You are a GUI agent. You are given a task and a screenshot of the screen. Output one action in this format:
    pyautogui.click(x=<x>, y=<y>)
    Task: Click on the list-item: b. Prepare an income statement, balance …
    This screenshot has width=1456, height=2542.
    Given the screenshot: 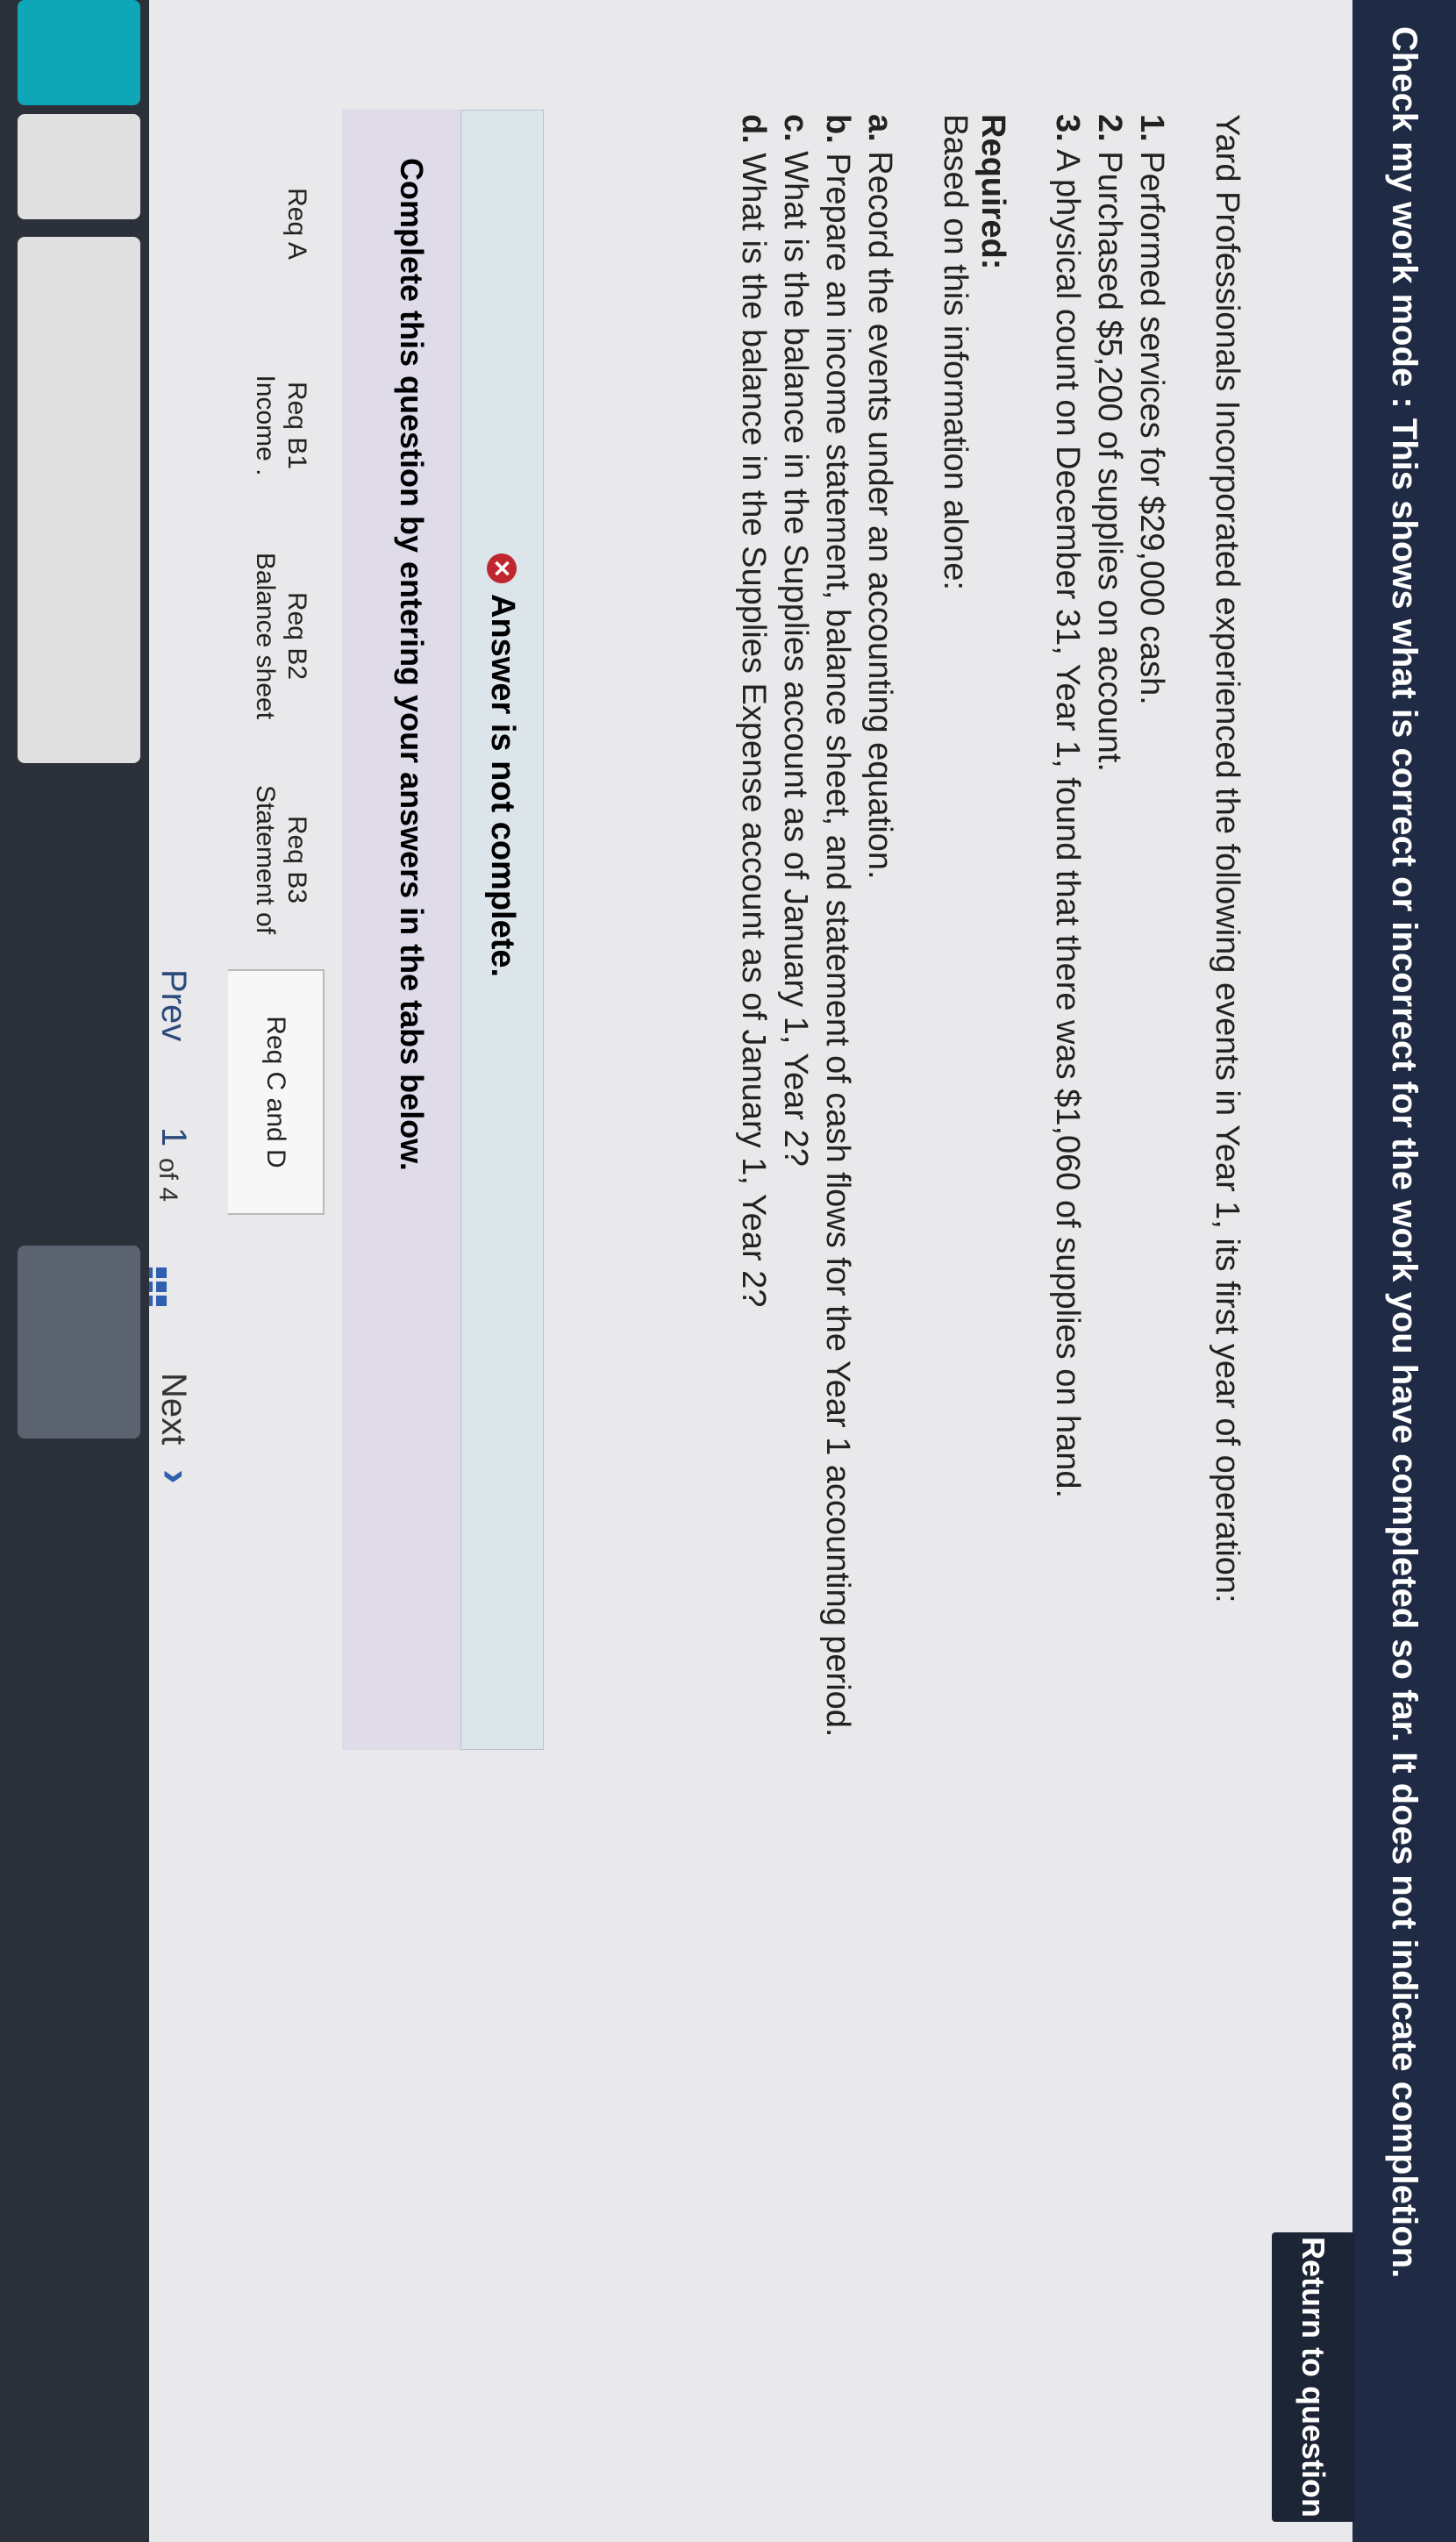 What is the action you would take?
    pyautogui.click(x=838, y=1211)
    